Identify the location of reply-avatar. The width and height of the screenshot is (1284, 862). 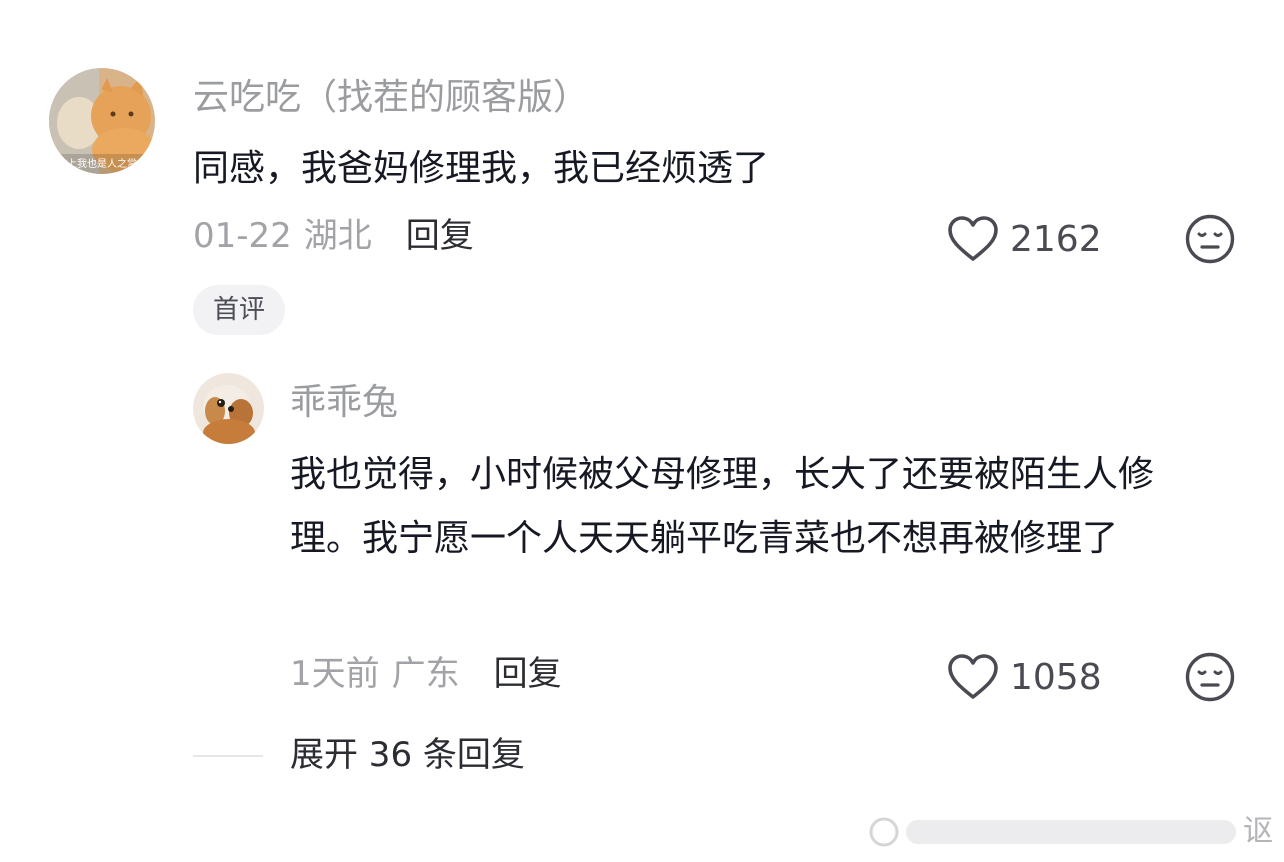
(228, 408).